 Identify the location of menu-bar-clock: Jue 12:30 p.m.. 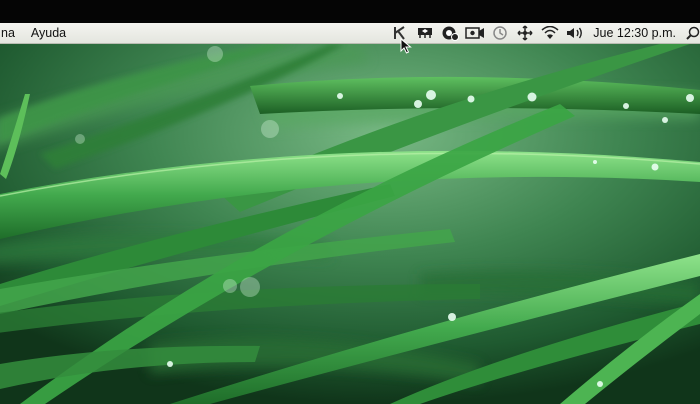
(636, 33).